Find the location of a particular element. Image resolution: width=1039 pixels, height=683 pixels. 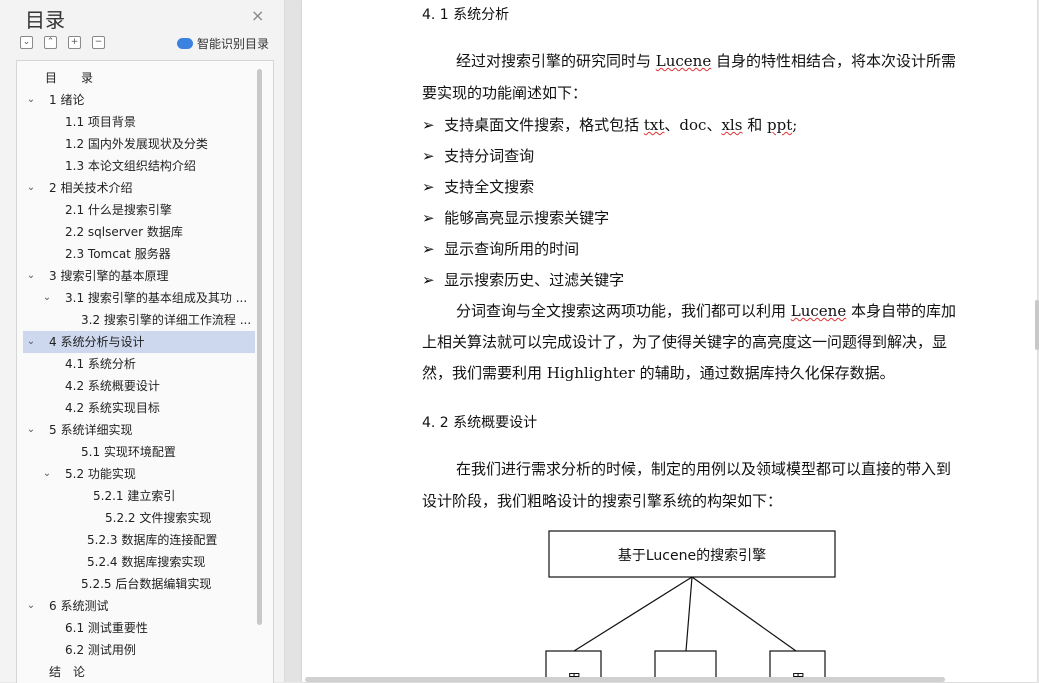

toc-item: 4.2 系统实现目标 is located at coordinates (139, 408).